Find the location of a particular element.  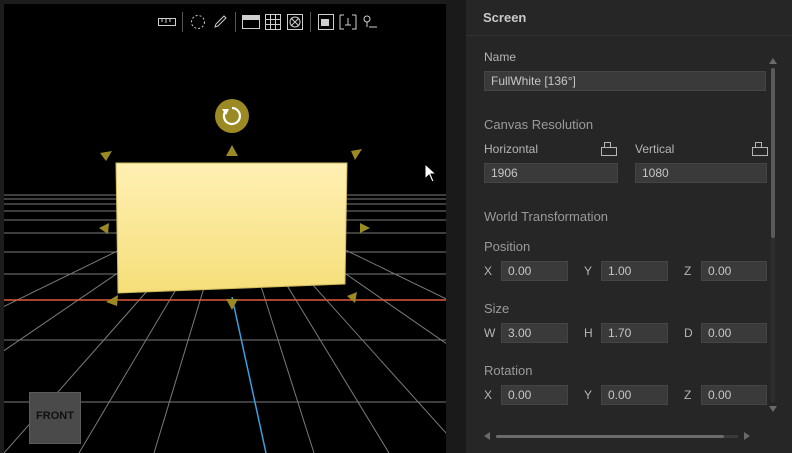

size-w-field is located at coordinates (534, 333).